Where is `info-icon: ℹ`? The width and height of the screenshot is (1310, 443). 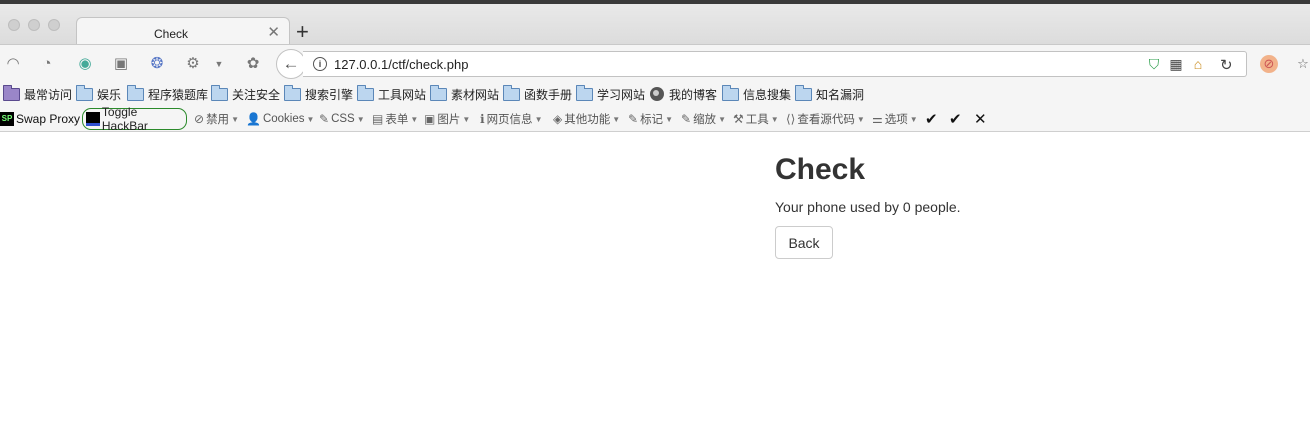 info-icon: ℹ is located at coordinates (482, 119).